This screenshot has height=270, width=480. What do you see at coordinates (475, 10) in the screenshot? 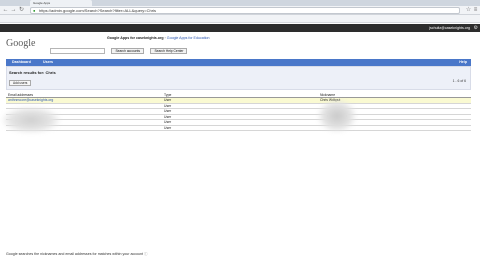
I see `menu-icon: ≡` at bounding box center [475, 10].